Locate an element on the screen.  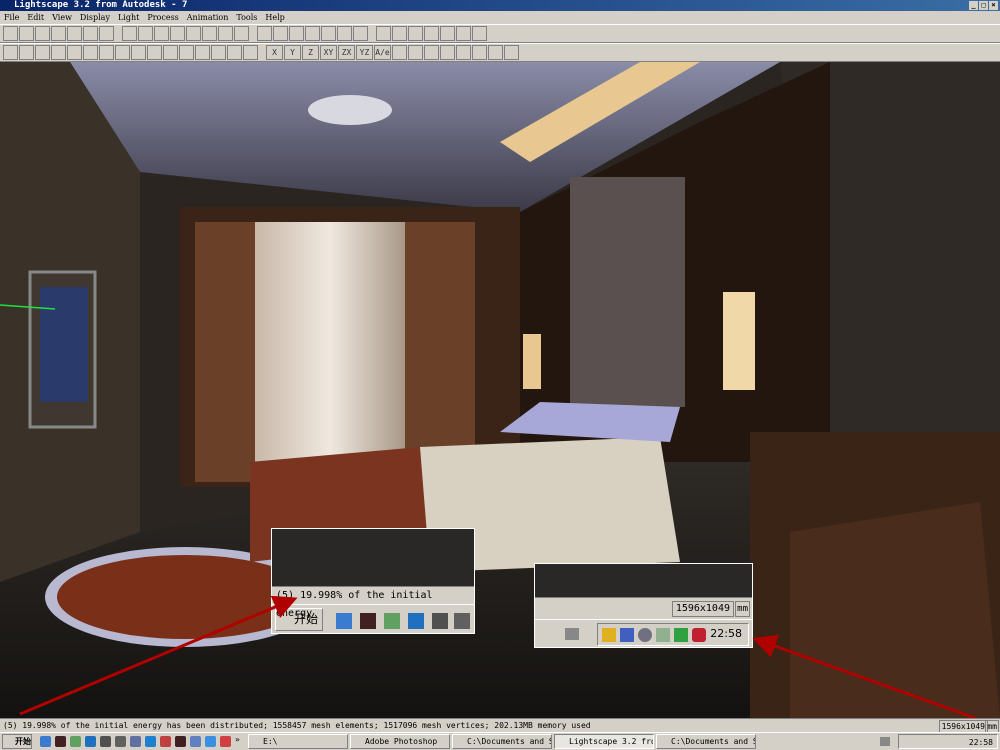
task-photoshop: Adobe Photoshop is located at coordinates (400, 741).